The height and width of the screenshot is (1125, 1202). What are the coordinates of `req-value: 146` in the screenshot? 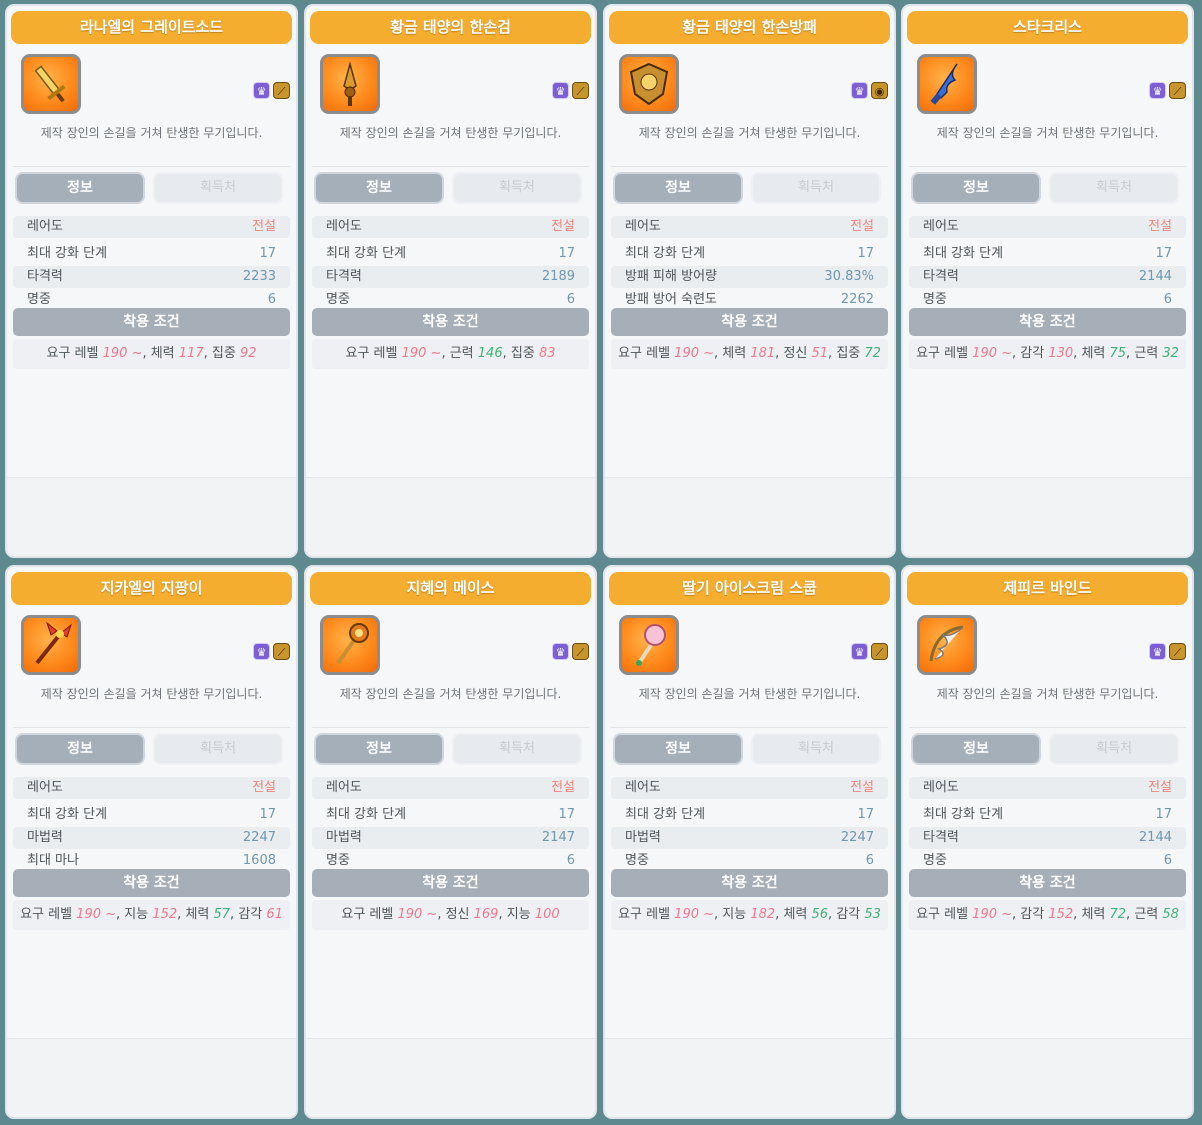 It's located at (490, 353).